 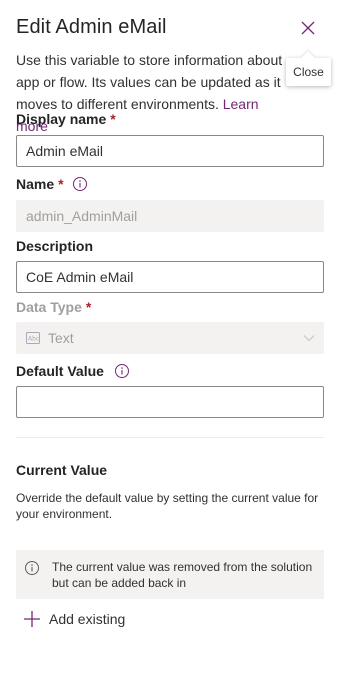 I want to click on name-label: Name *, so click(x=52, y=184).